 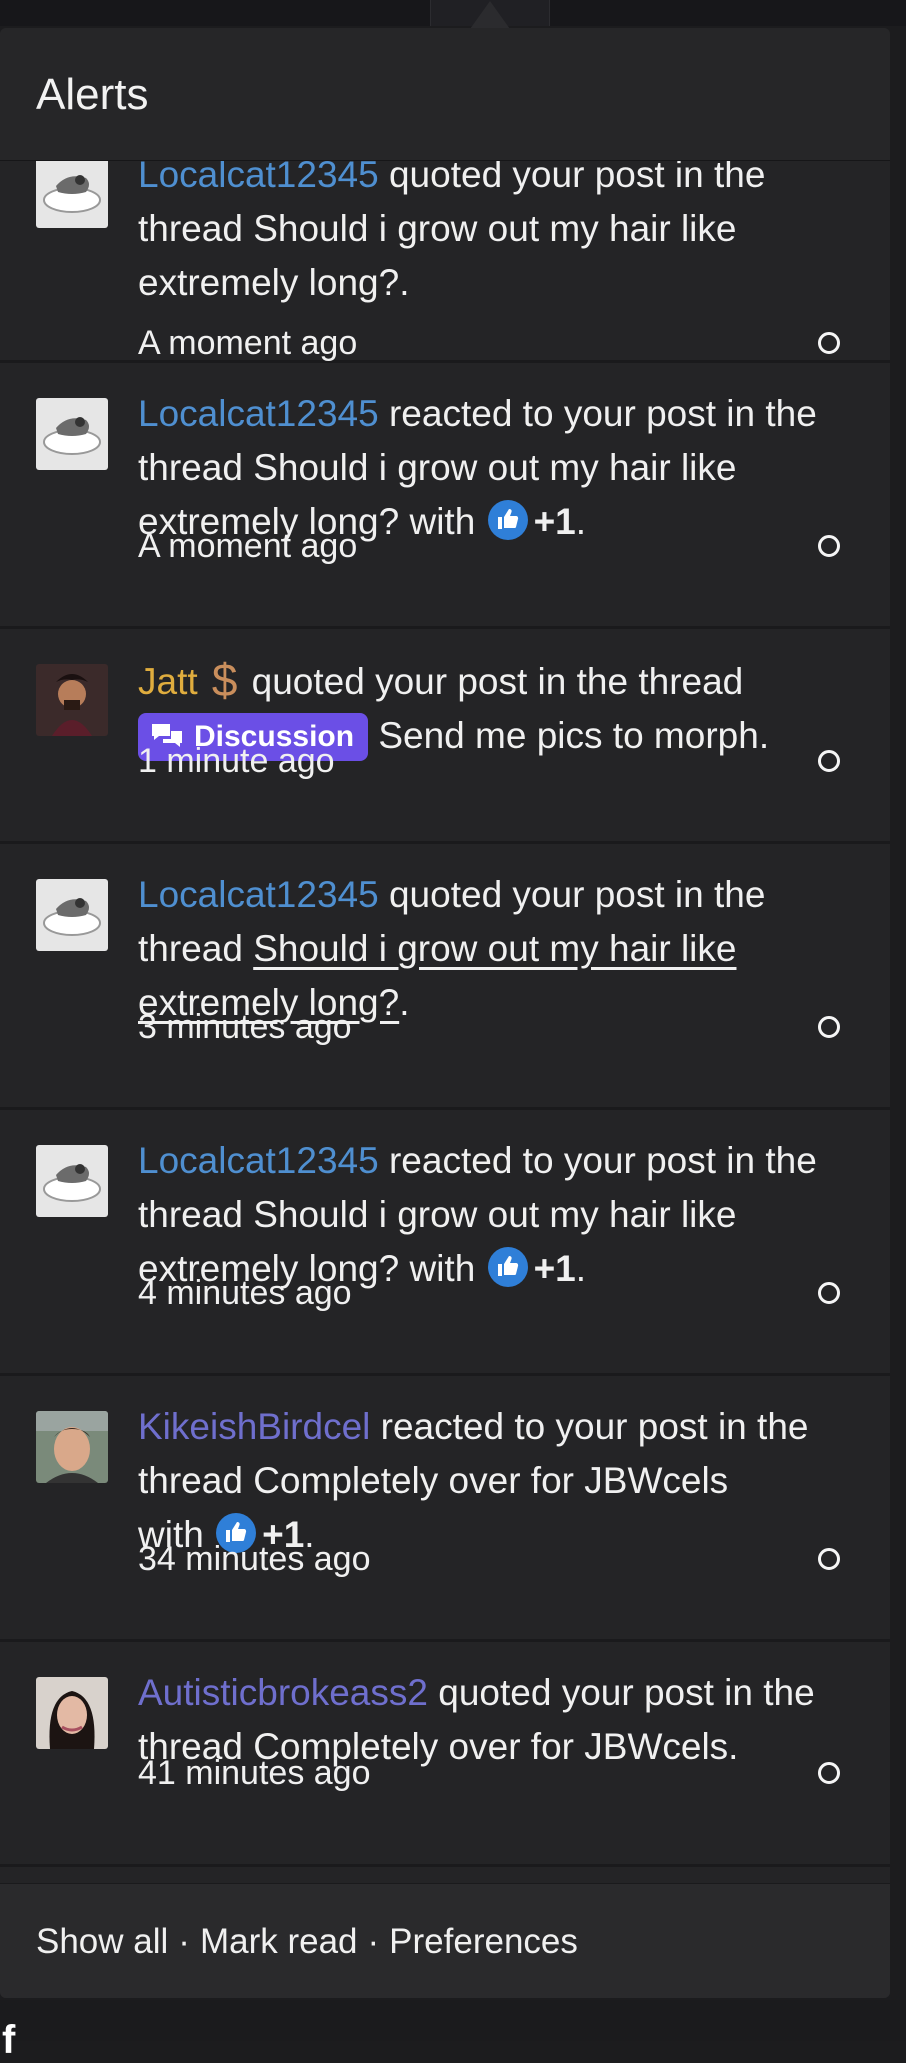 What do you see at coordinates (279, 1941) in the screenshot?
I see `mark-read-link: Mark read` at bounding box center [279, 1941].